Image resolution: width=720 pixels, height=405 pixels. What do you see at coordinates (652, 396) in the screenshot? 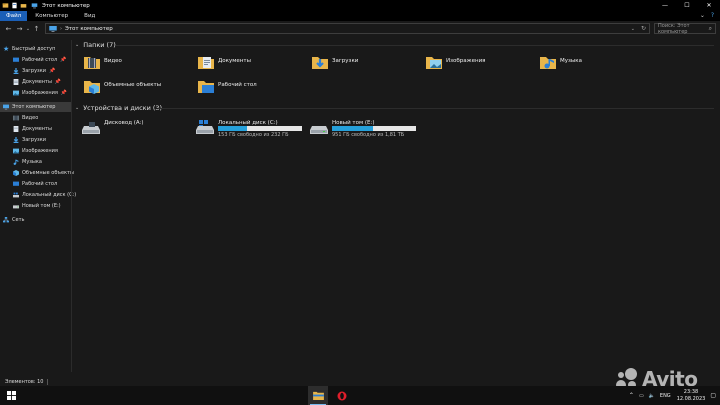
I see `volume-icon: 🔈` at bounding box center [652, 396].